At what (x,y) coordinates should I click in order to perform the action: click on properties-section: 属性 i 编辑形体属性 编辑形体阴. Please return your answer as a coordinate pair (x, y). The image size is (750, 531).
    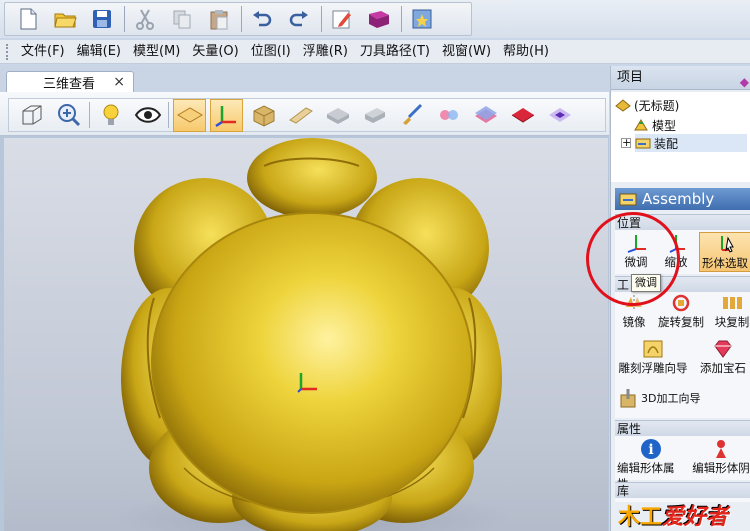
    Looking at the image, I should click on (682, 455).